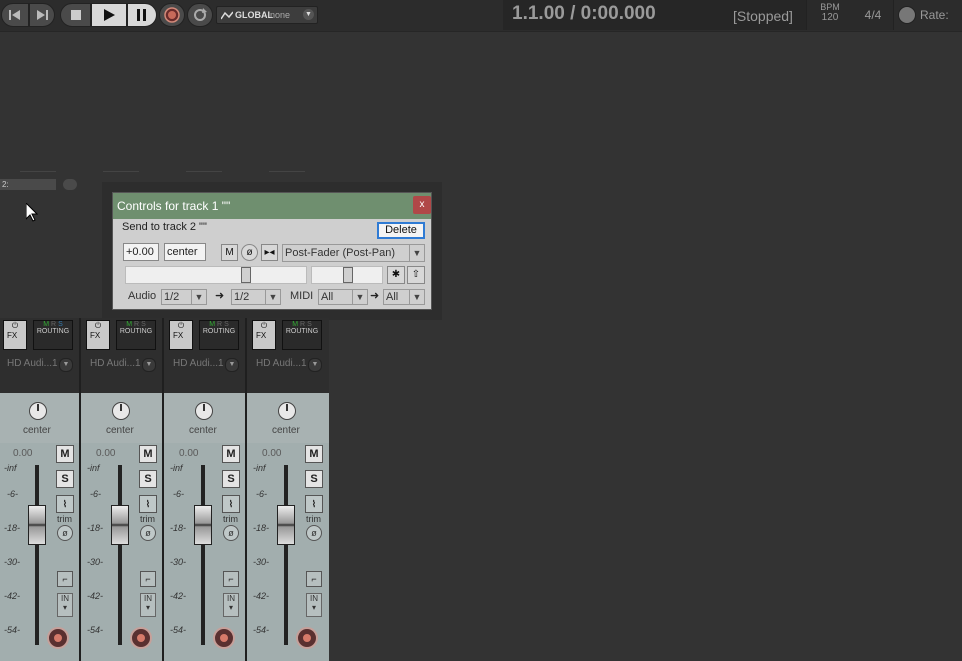 The height and width of the screenshot is (661, 962). Describe the element at coordinates (269, 252) in the screenshot. I see `mono-stereo-button: ▸◂` at that location.